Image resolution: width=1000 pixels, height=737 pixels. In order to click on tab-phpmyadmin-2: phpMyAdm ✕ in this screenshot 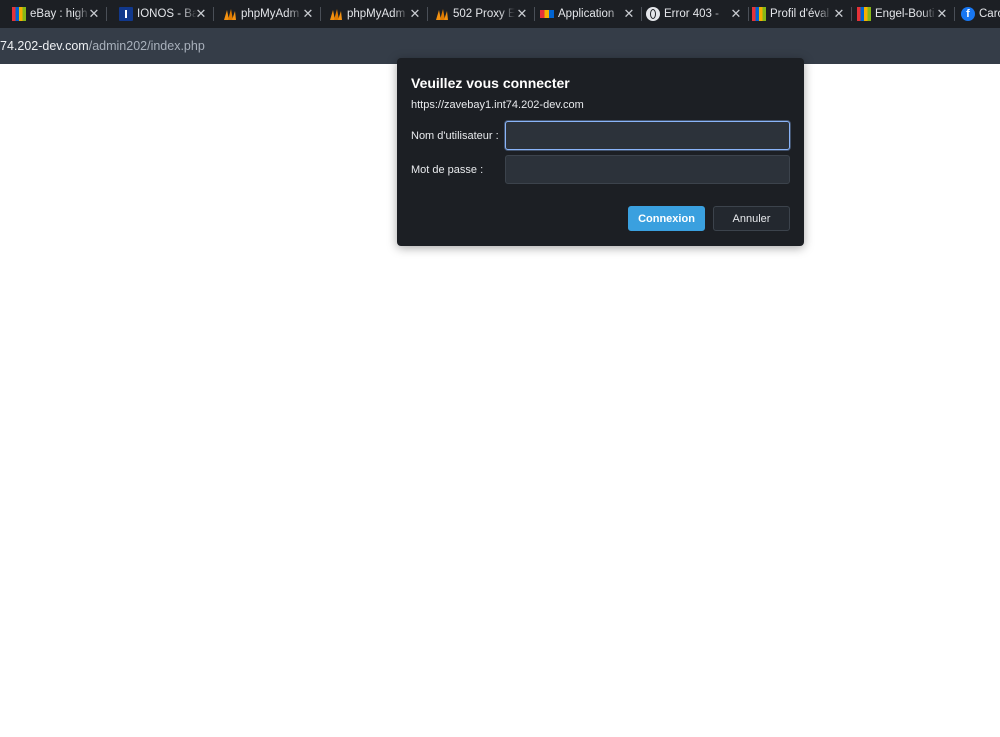, I will do `click(374, 14)`.